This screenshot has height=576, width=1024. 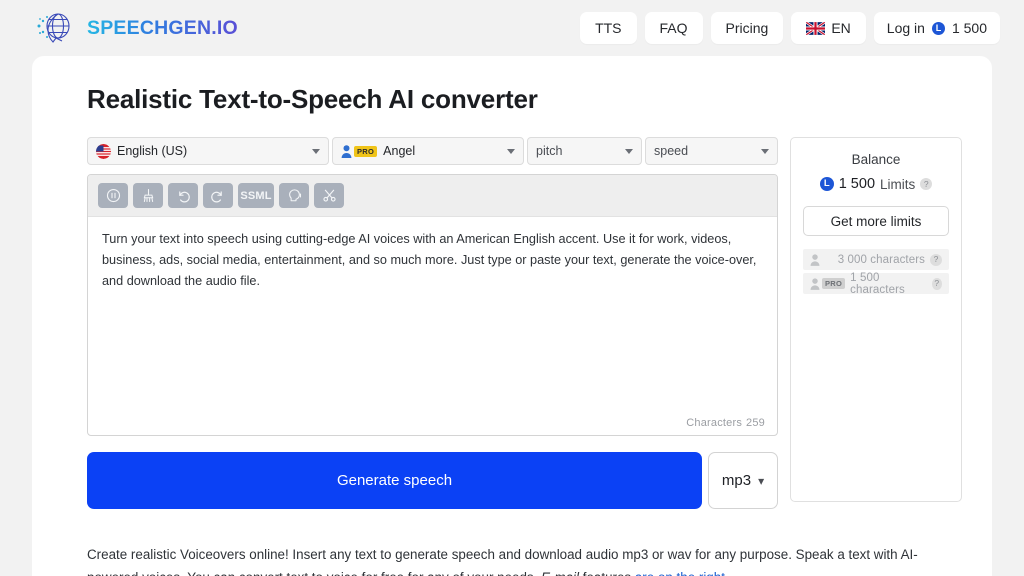 I want to click on limit-row-pro: PRO 1 500 characters ?, so click(x=876, y=283).